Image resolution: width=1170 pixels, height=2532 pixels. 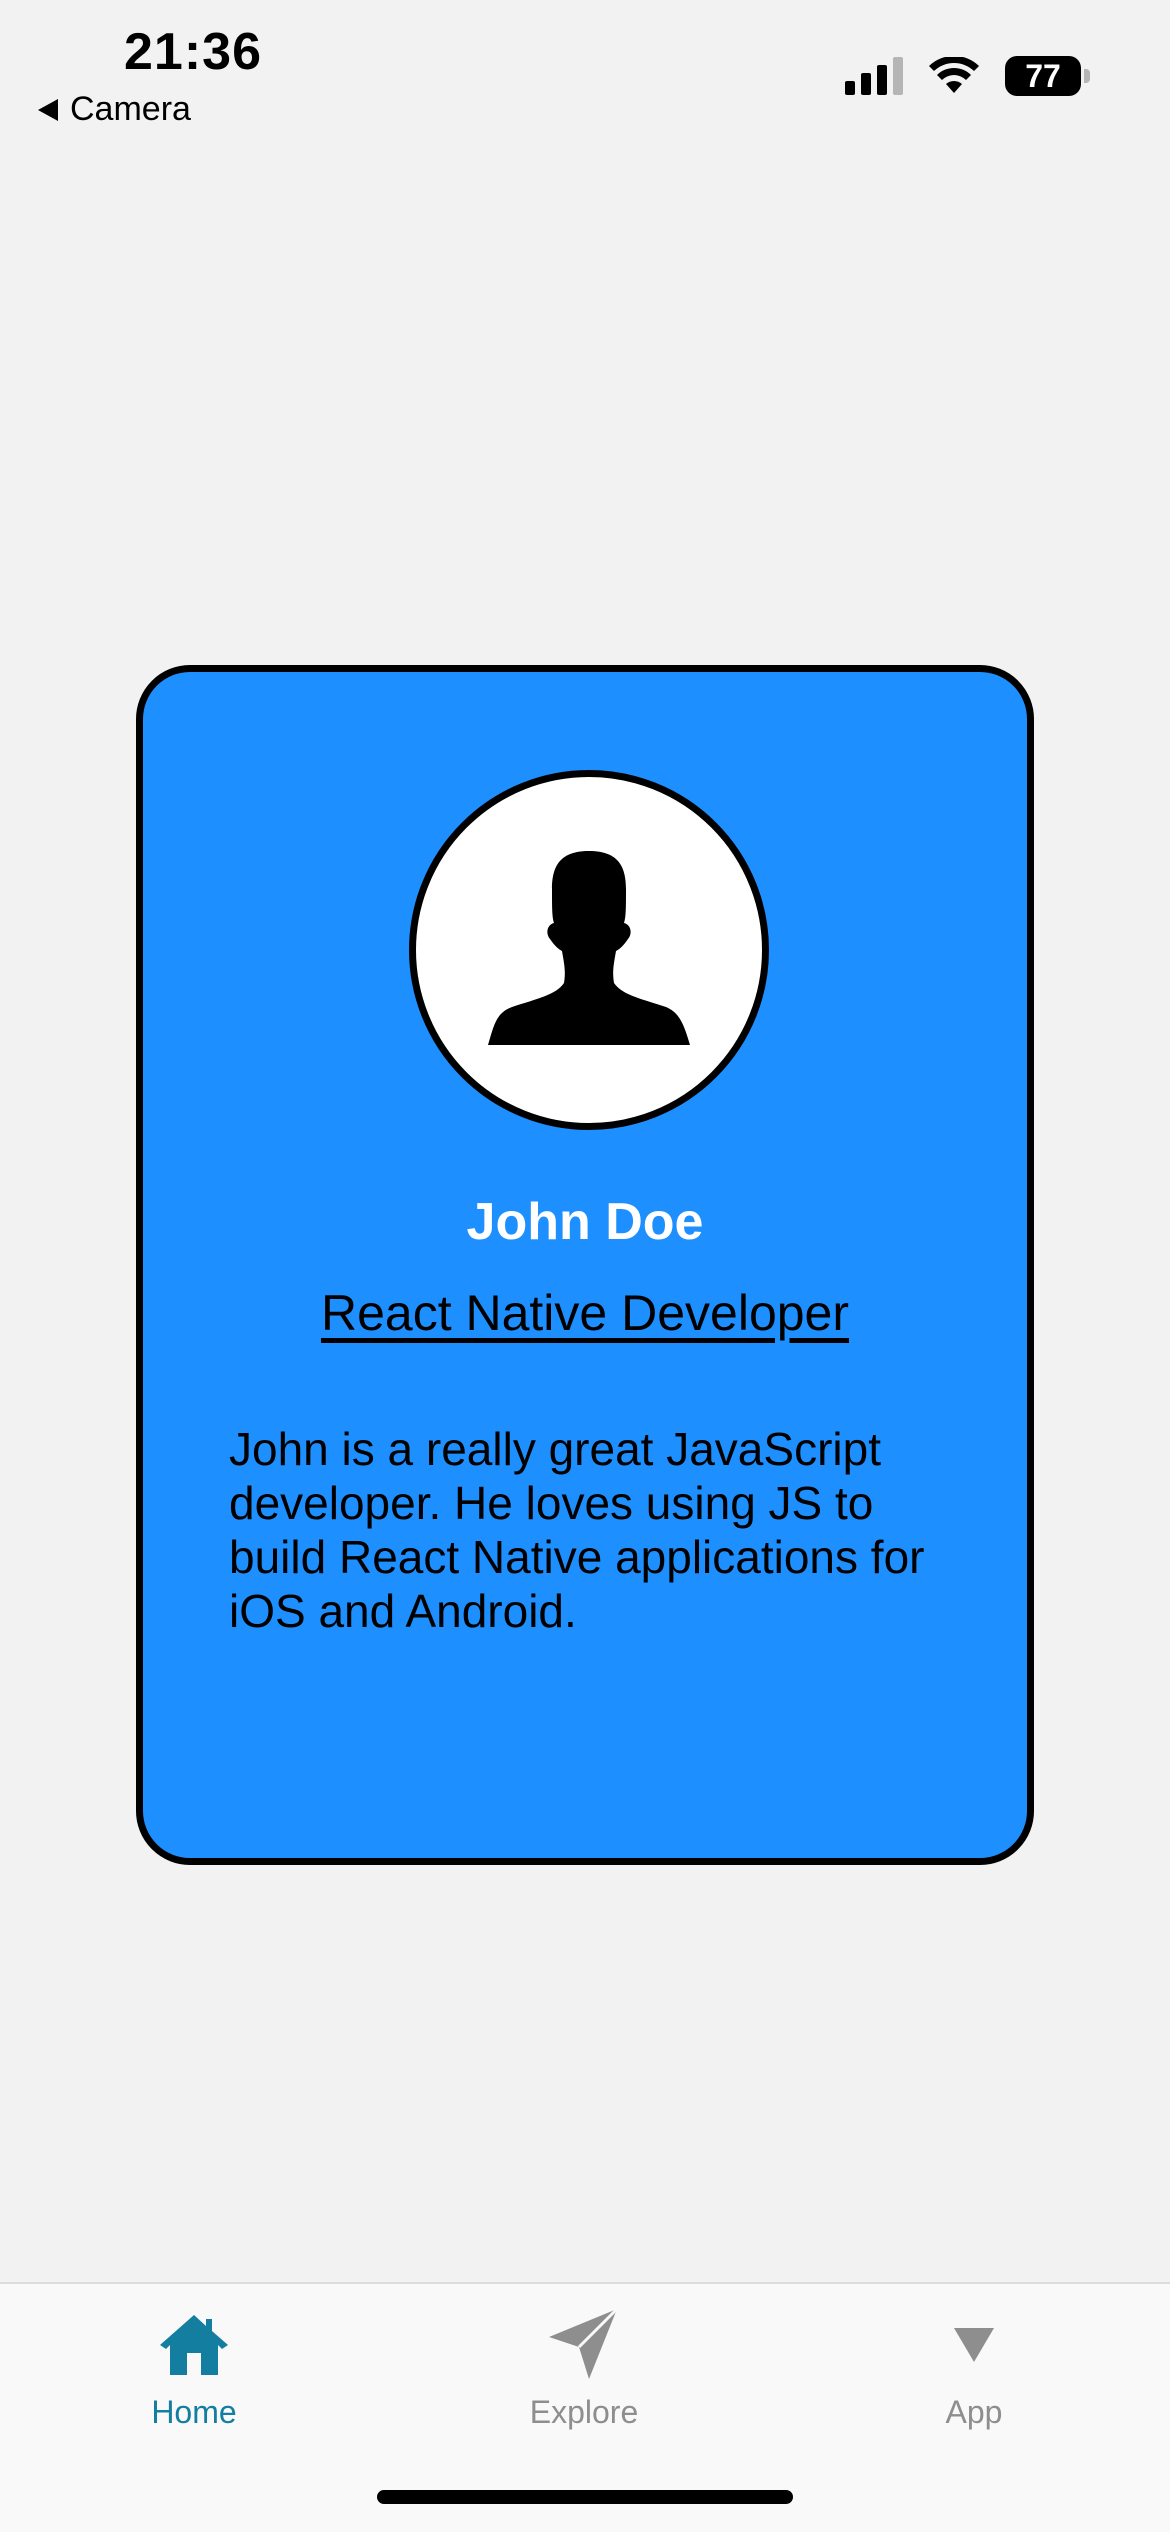 I want to click on profile-name: John Doe, so click(x=585, y=1222).